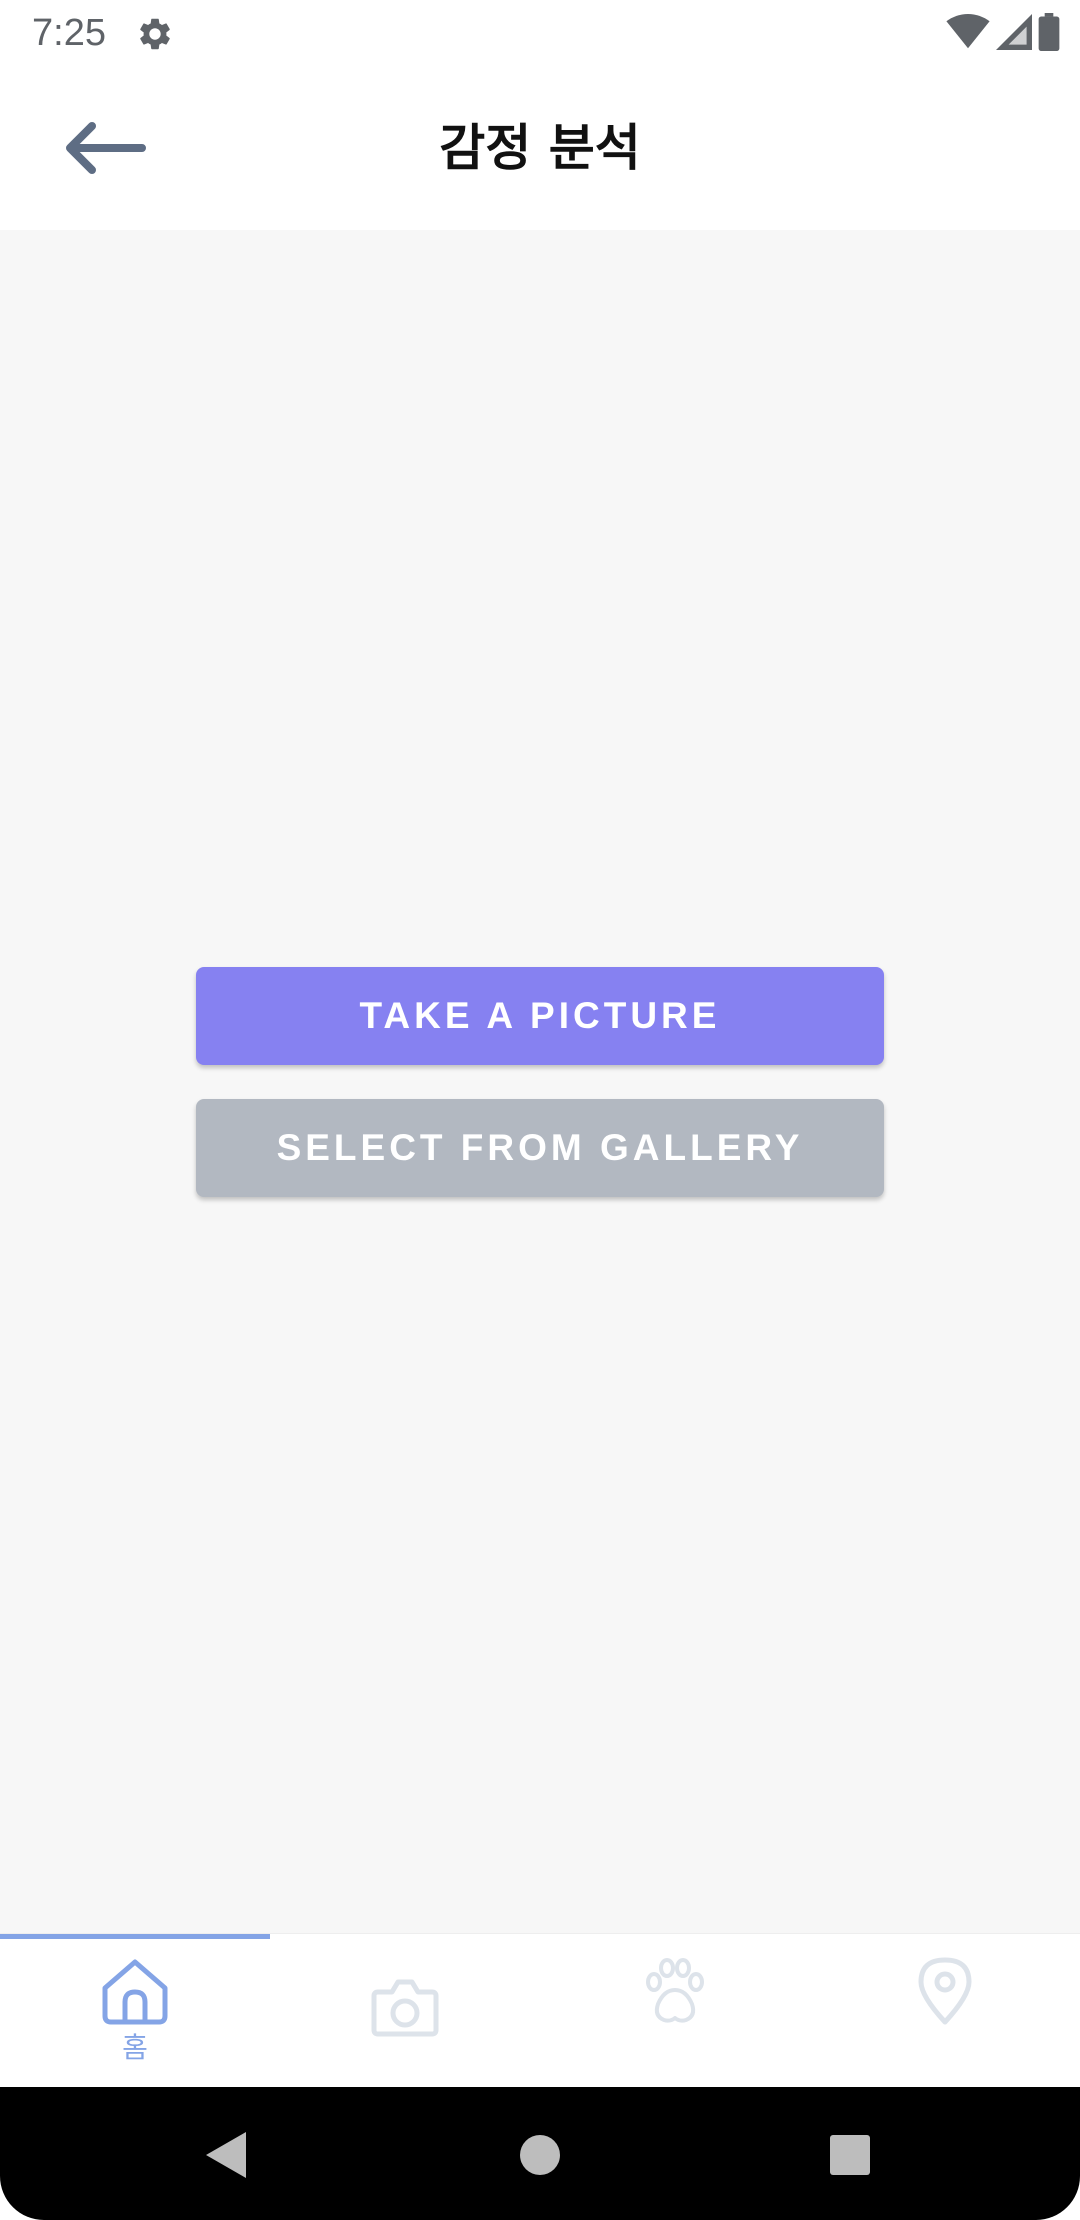  I want to click on nav-item-camera, so click(405, 2011).